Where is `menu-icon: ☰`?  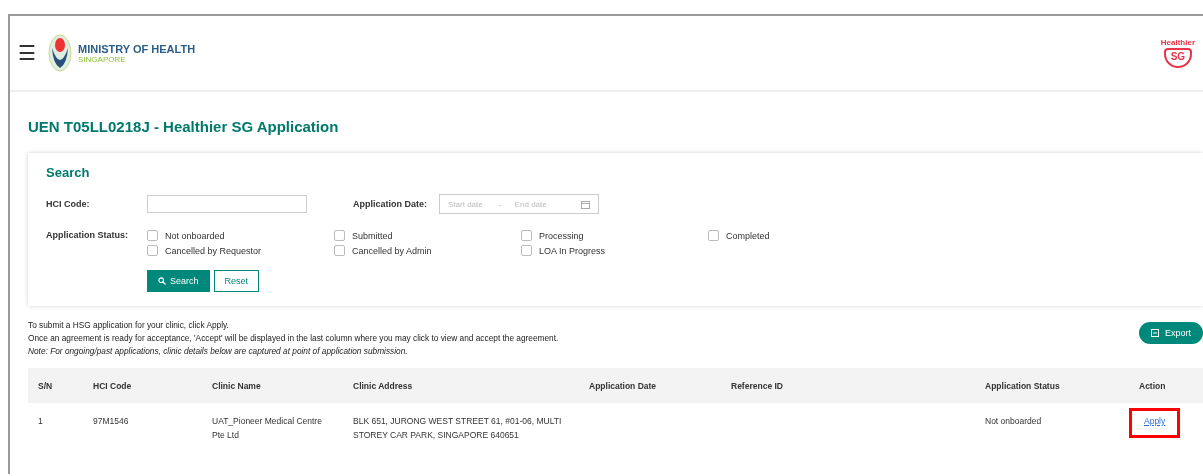
menu-icon: ☰ is located at coordinates (27, 53).